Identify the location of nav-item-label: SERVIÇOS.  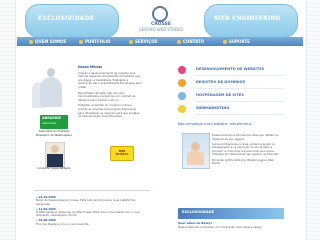
(146, 41).